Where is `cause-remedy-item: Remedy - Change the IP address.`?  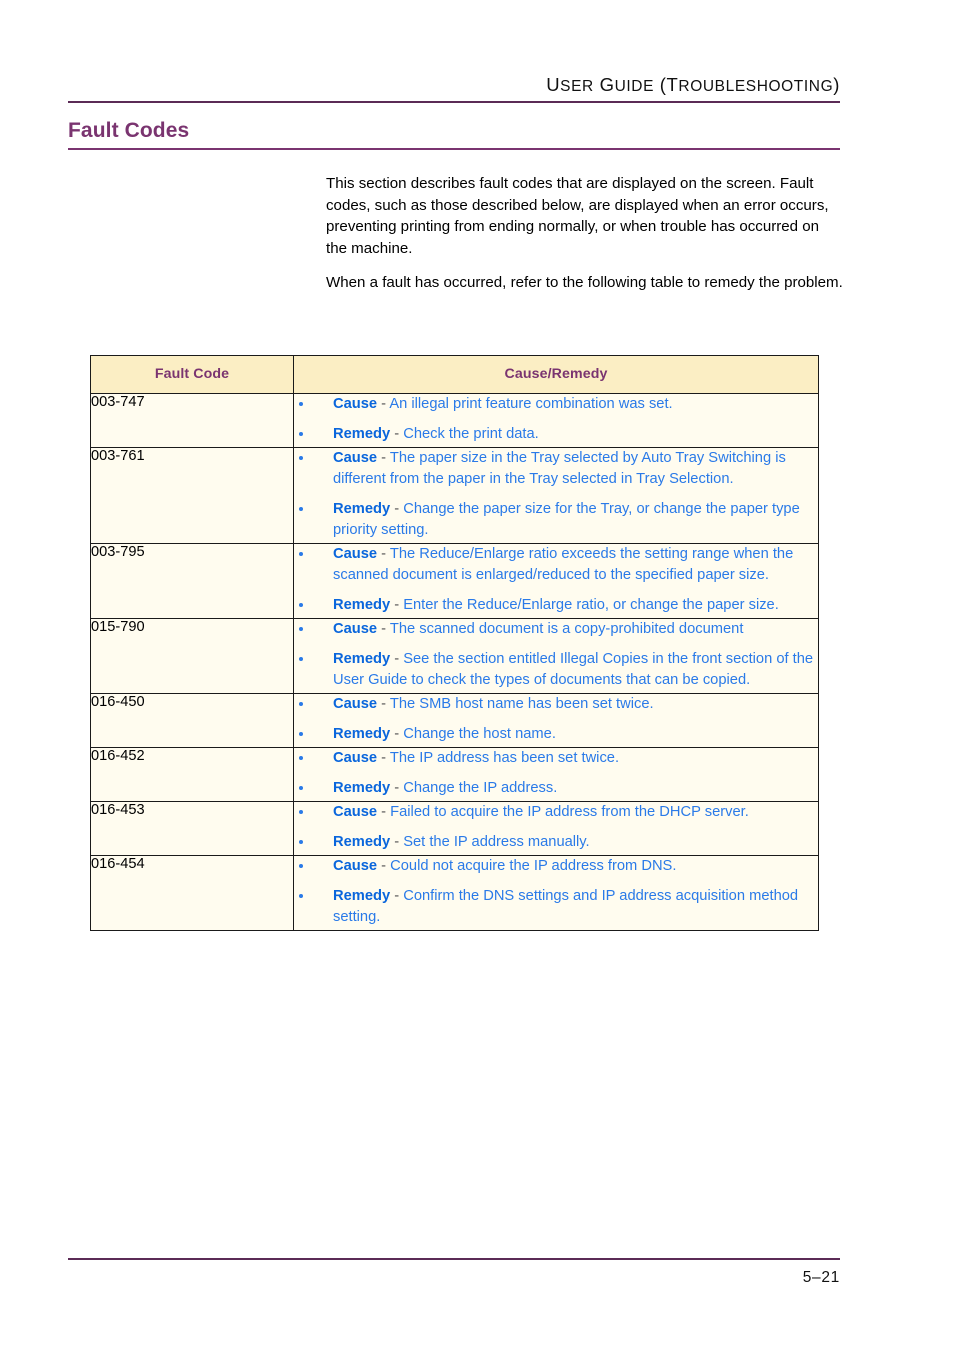 cause-remedy-item: Remedy - Change the IP address. is located at coordinates (556, 788).